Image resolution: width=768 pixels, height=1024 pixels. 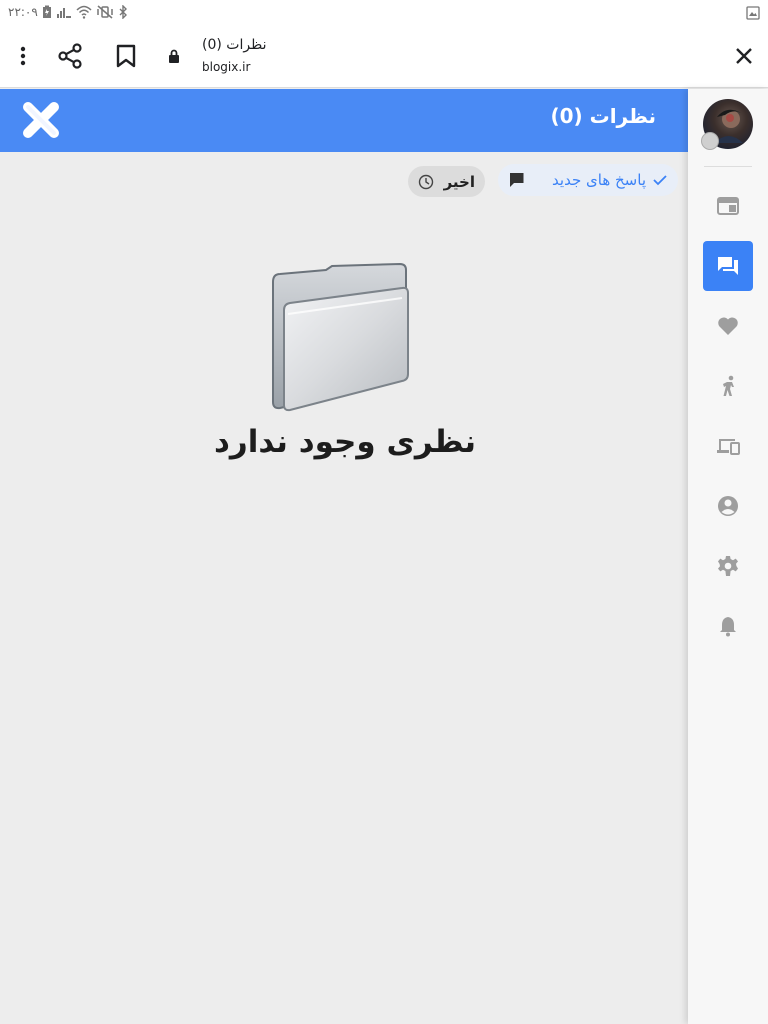 I want to click on sidebar-item-comments, so click(x=728, y=266).